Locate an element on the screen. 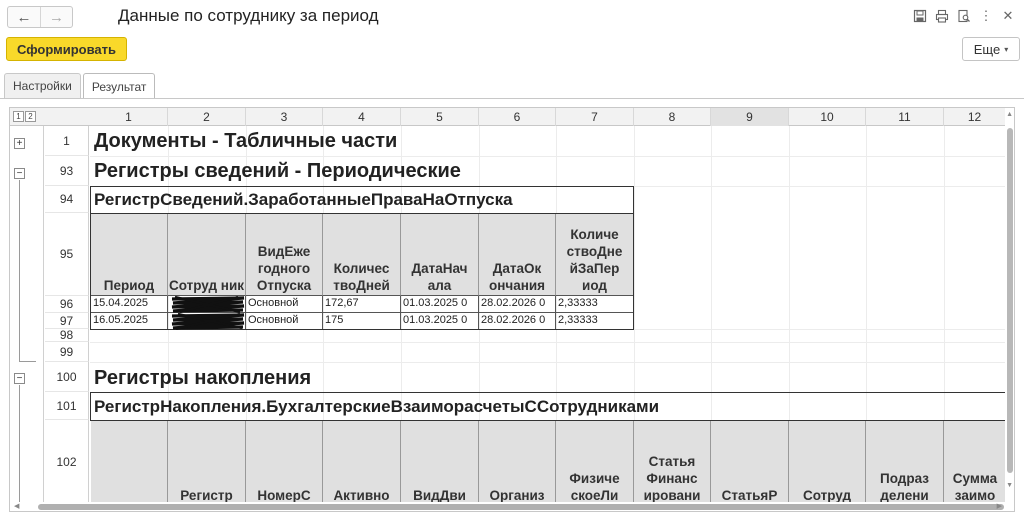 The height and width of the screenshot is (523, 1024). expand-icon: + is located at coordinates (19, 143).